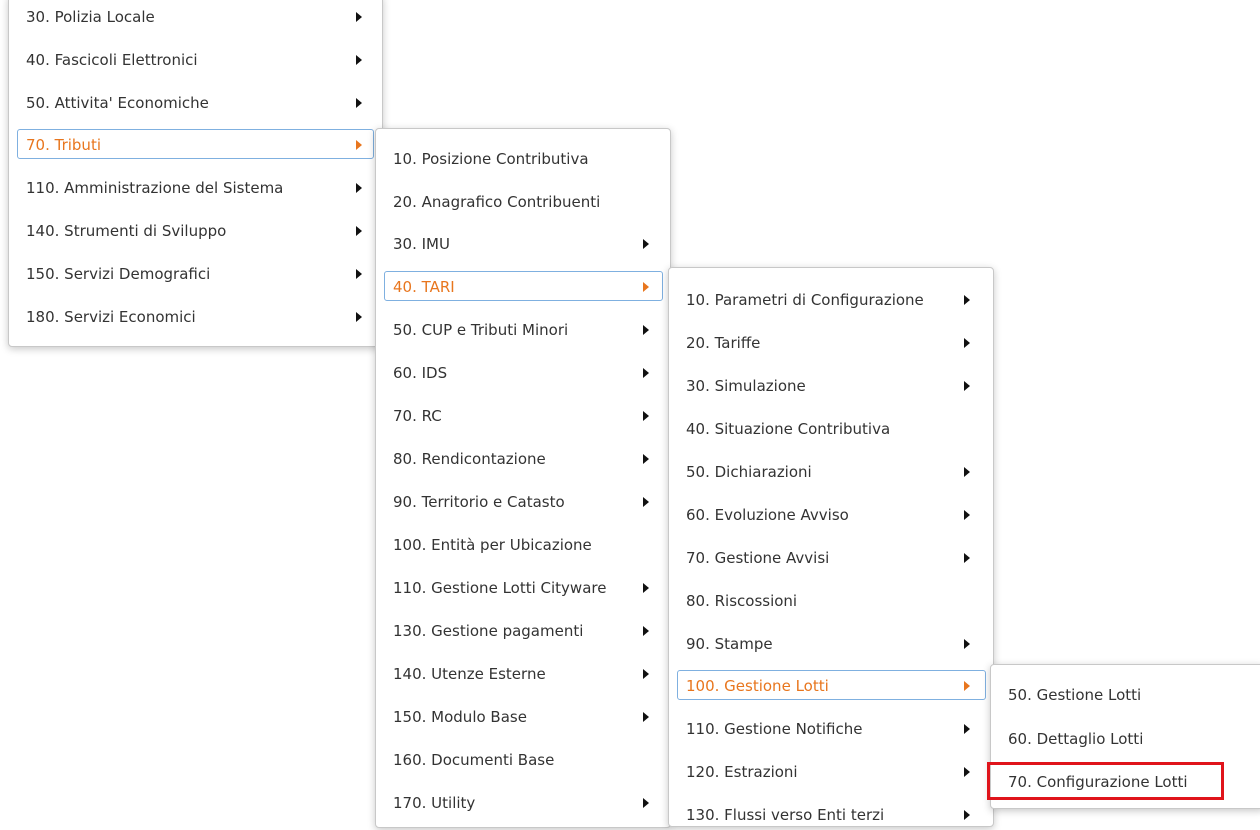 The image size is (1260, 830). What do you see at coordinates (63, 145) in the screenshot?
I see `menu-item-label: 70. Tributi` at bounding box center [63, 145].